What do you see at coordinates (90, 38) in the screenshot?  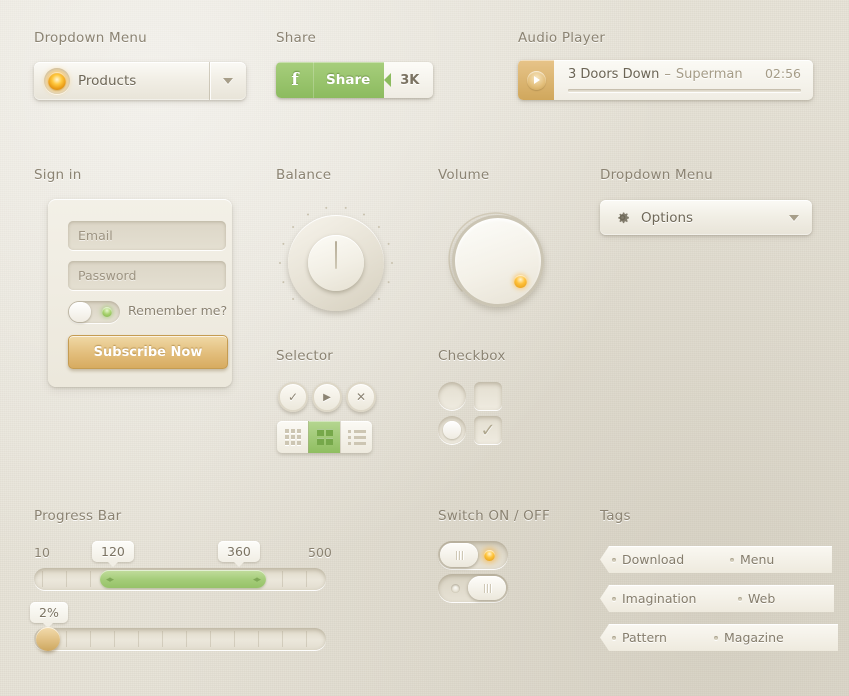 I see `section-label-dropdown-1: Dropdown Menu` at bounding box center [90, 38].